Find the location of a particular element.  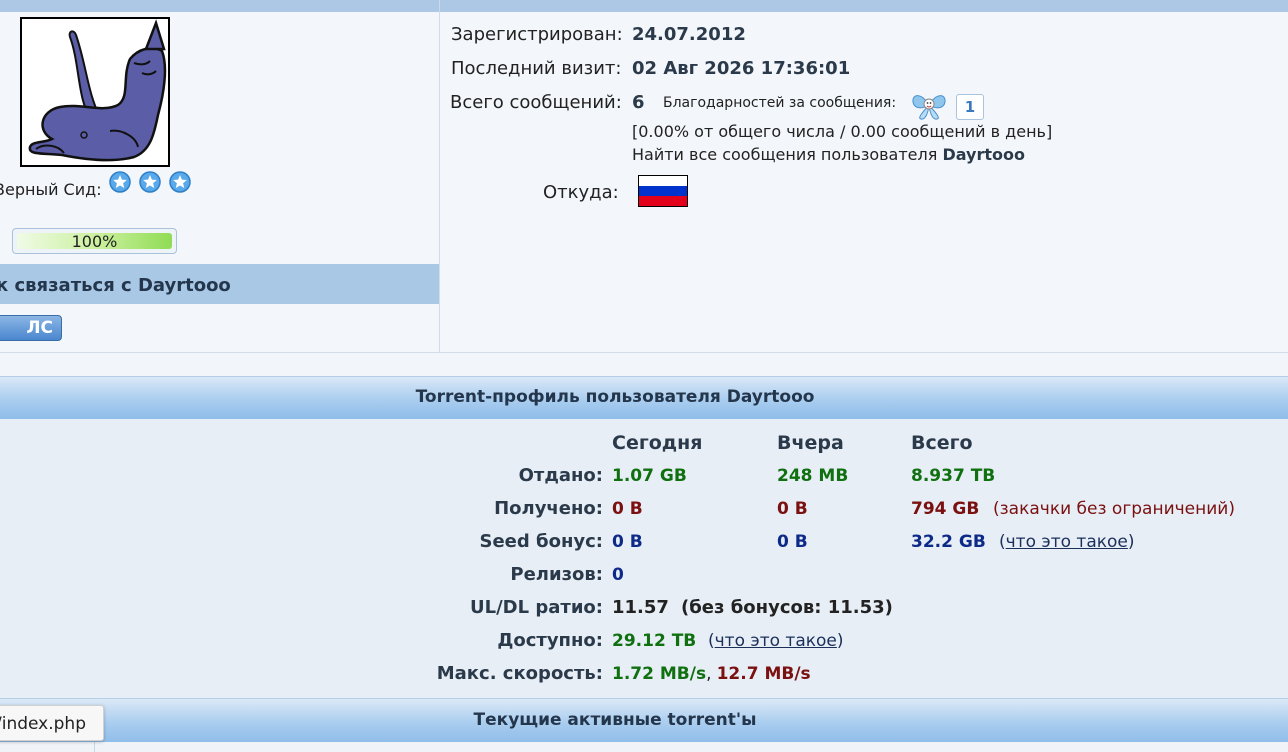

max-upload-speed: 1.72 MB/s is located at coordinates (659, 674).